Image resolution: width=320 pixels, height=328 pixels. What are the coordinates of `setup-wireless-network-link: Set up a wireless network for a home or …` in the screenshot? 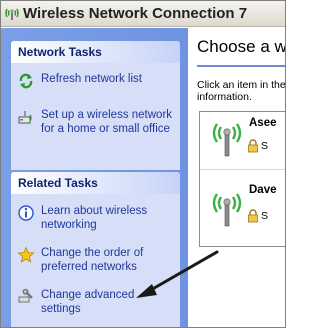 It's located at (96, 122).